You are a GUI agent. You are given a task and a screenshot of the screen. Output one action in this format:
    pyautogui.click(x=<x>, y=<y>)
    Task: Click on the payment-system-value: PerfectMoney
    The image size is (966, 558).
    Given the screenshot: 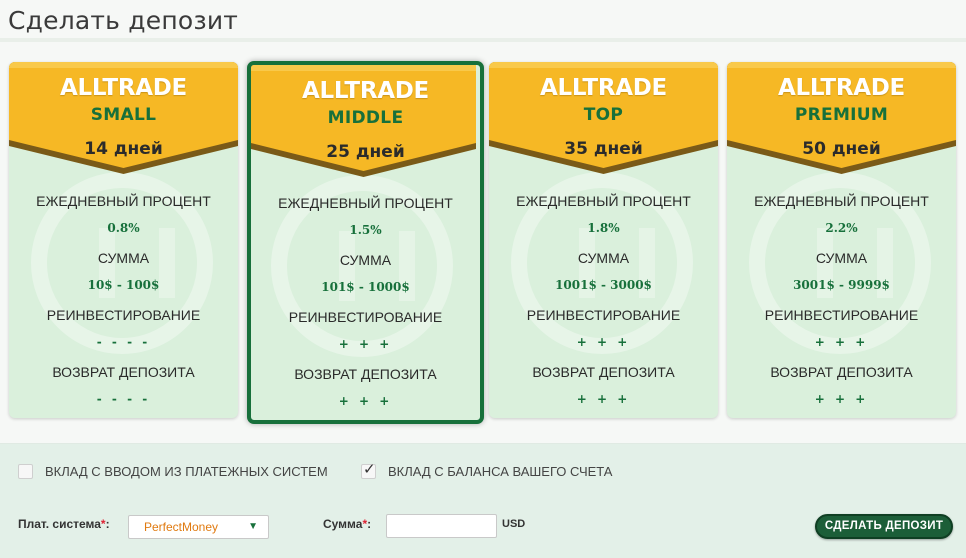 What is the action you would take?
    pyautogui.click(x=181, y=527)
    